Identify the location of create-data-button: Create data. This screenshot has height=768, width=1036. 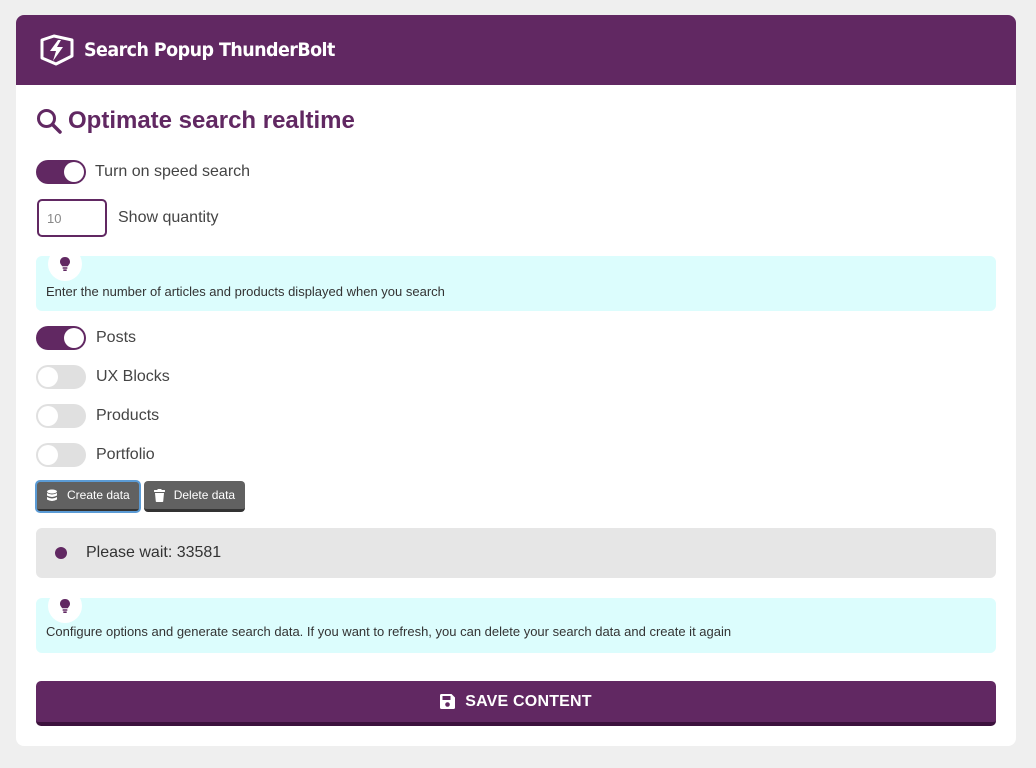
(88, 496).